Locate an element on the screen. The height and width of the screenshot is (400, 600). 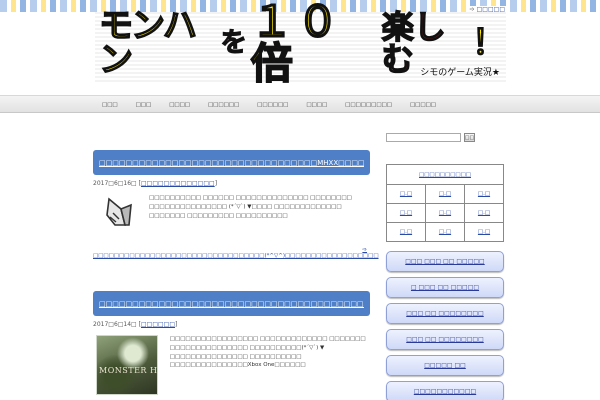
banner-title-part: ！ is located at coordinates (489, 43).